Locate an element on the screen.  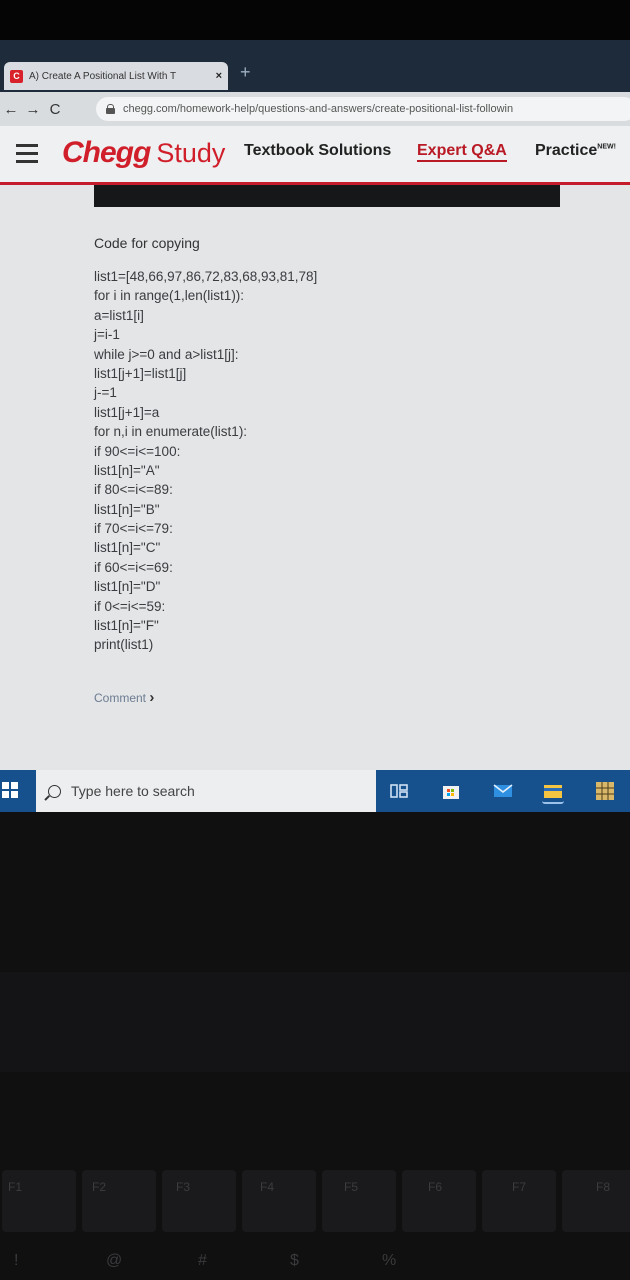
taskbar-search-box: Type here to search is located at coordinates (206, 791).